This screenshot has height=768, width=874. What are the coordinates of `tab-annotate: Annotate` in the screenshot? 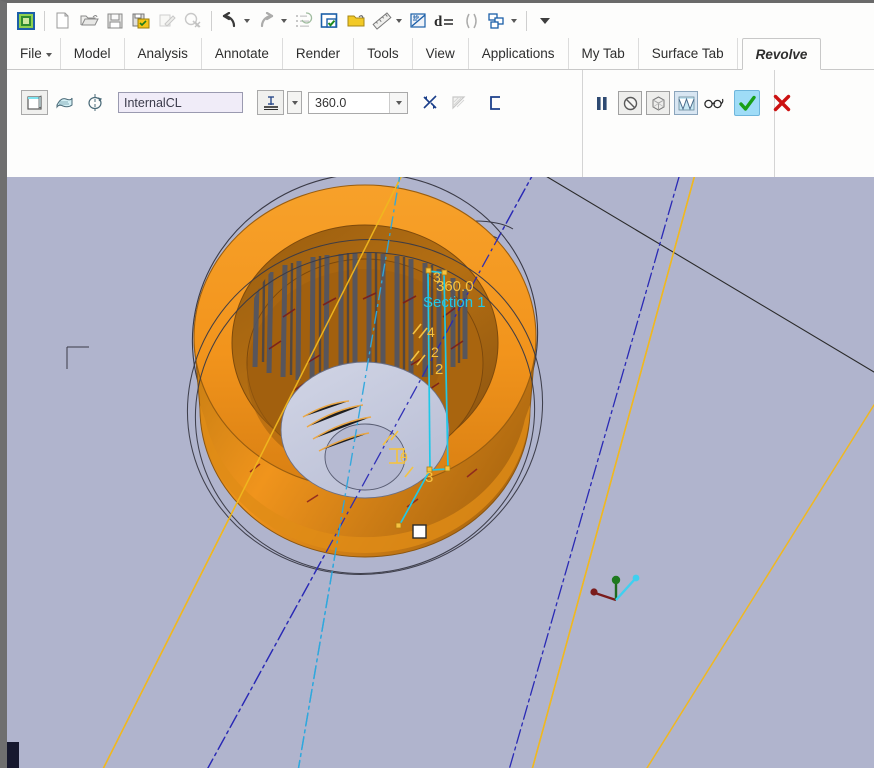 It's located at (241, 53).